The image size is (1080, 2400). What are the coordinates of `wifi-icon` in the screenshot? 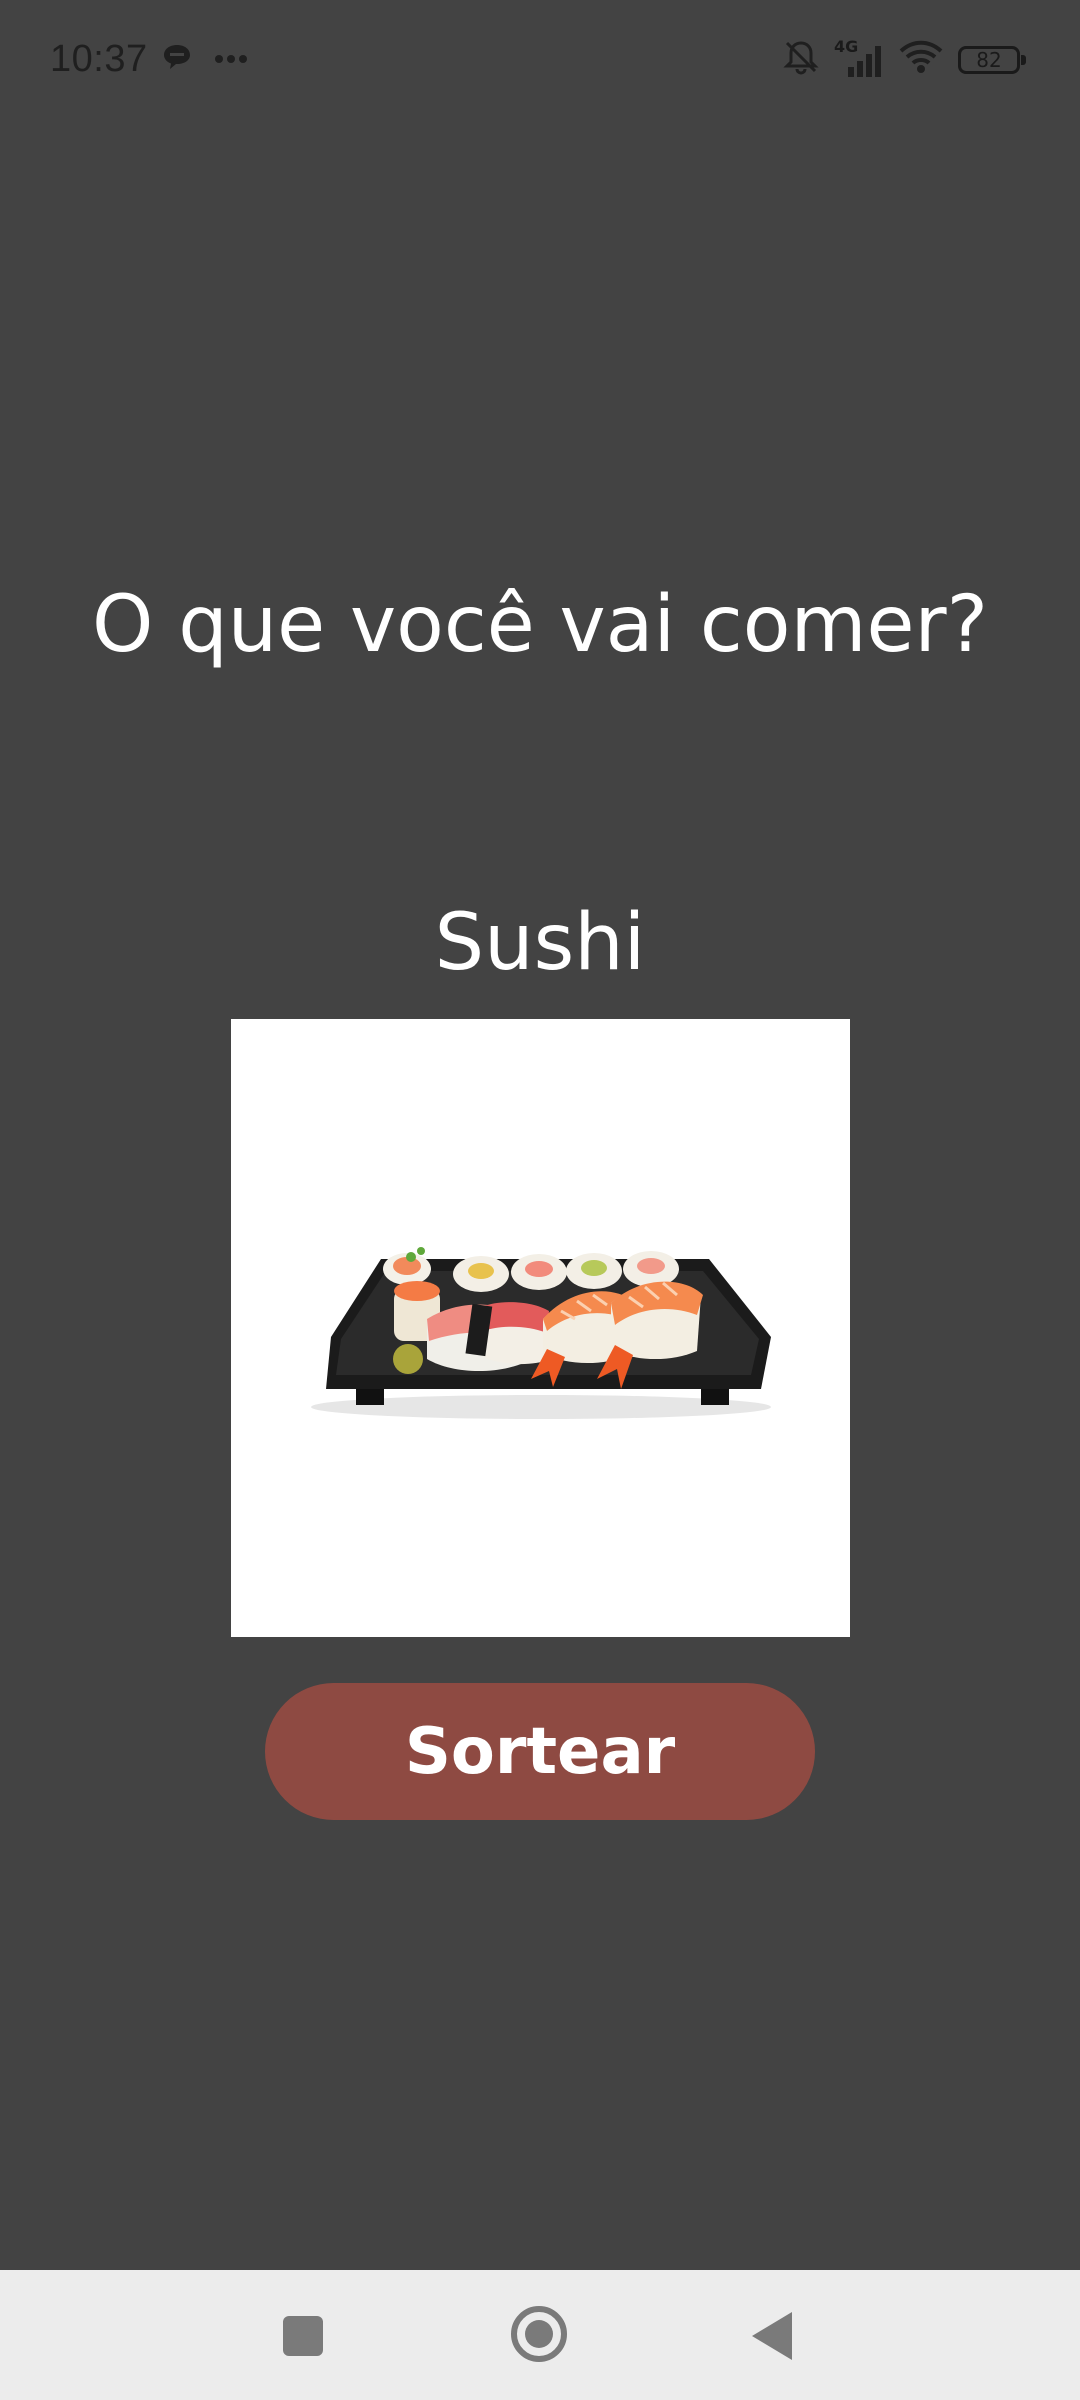 It's located at (921, 59).